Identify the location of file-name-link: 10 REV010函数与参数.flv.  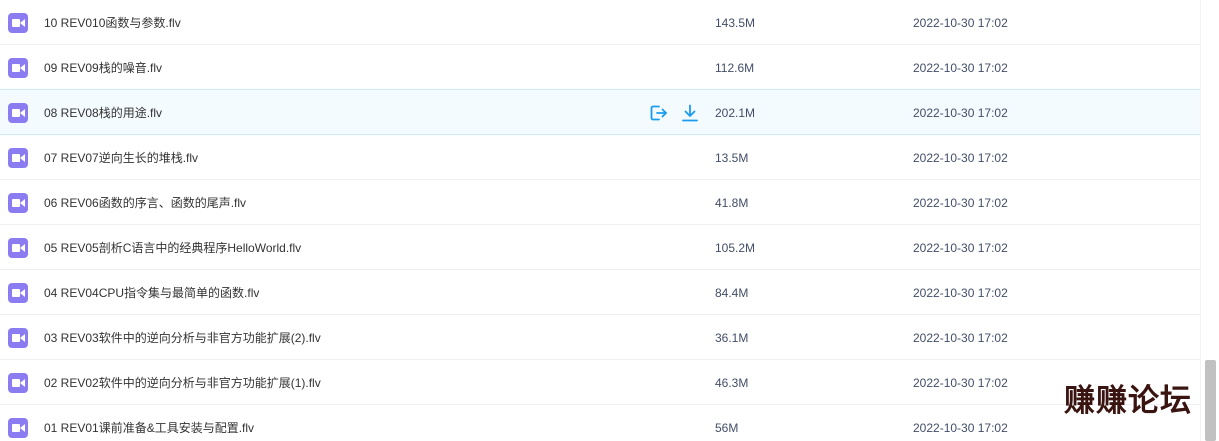
(112, 23).